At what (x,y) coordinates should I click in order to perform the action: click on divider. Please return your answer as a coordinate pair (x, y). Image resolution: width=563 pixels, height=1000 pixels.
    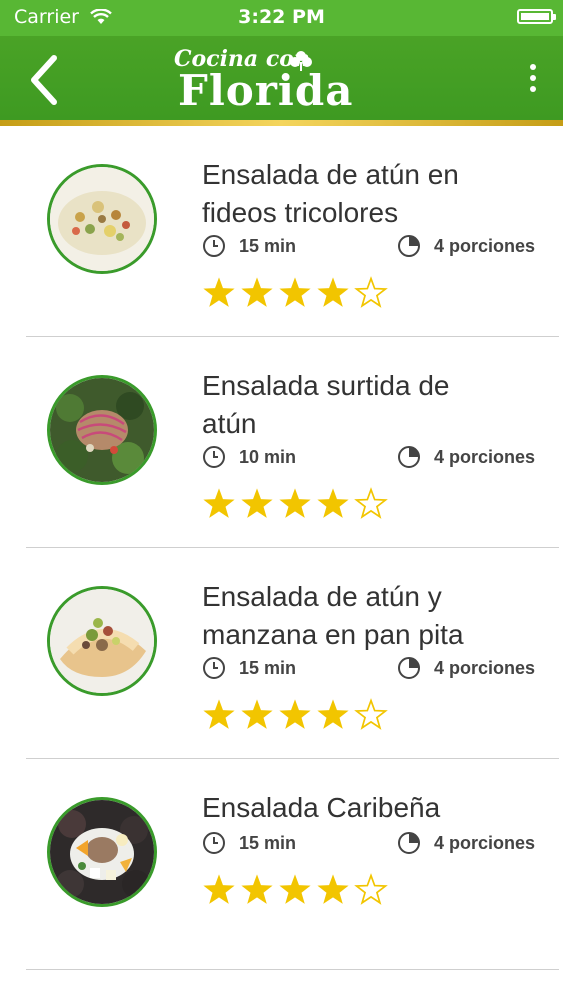
    Looking at the image, I should click on (292, 969).